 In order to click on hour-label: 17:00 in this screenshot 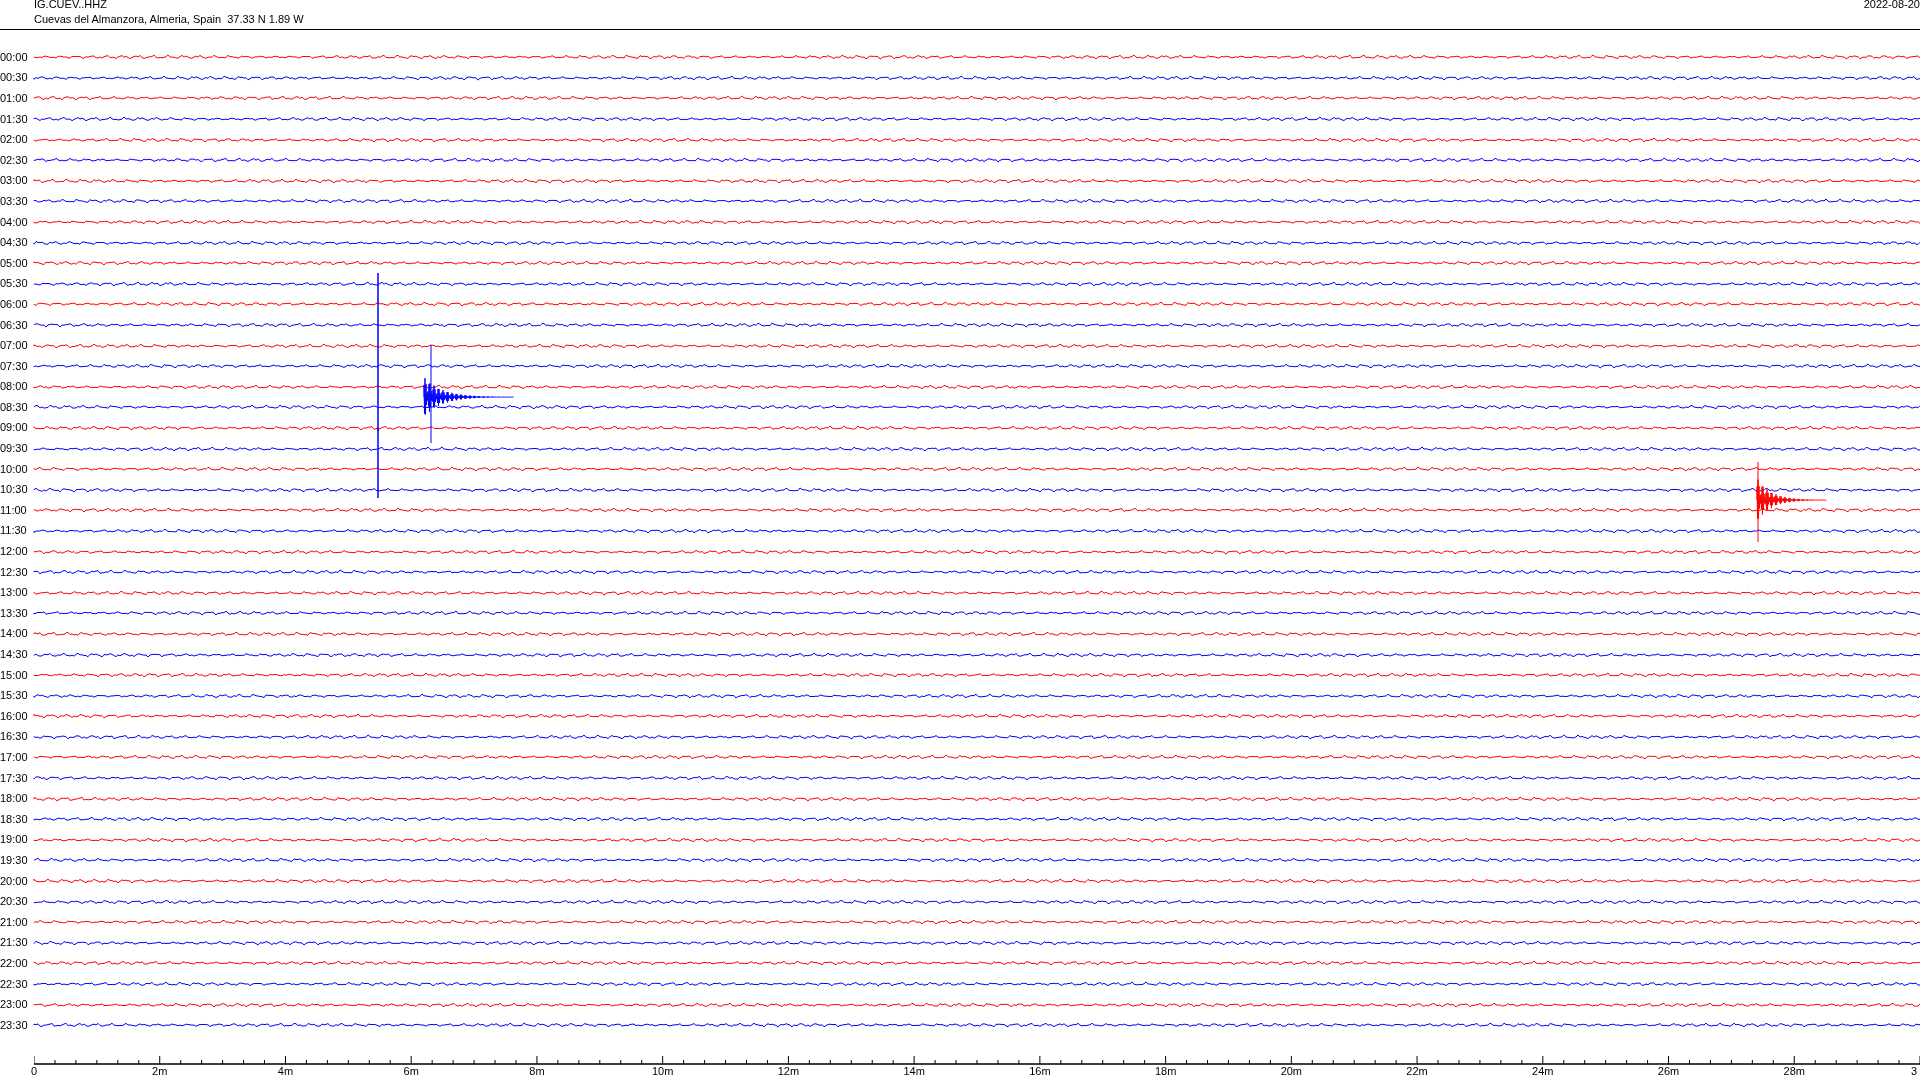, I will do `click(14, 757)`.